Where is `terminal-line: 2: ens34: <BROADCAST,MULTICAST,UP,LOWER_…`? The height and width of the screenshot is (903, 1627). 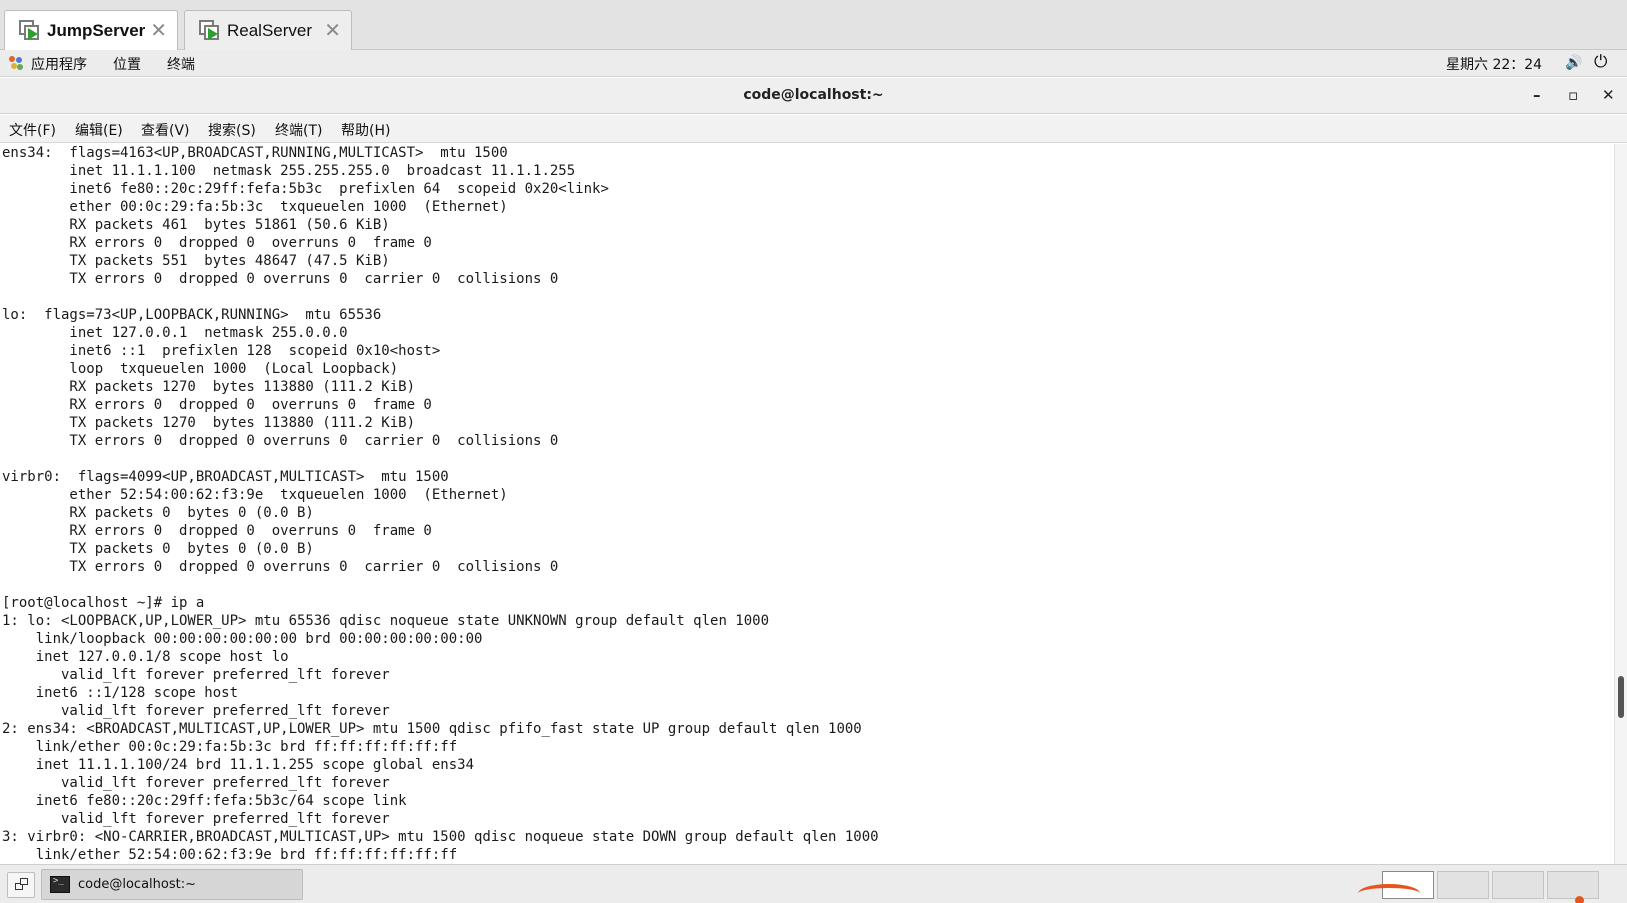 terminal-line: 2: ens34: <BROADCAST,MULTICAST,UP,LOWER_… is located at coordinates (432, 729).